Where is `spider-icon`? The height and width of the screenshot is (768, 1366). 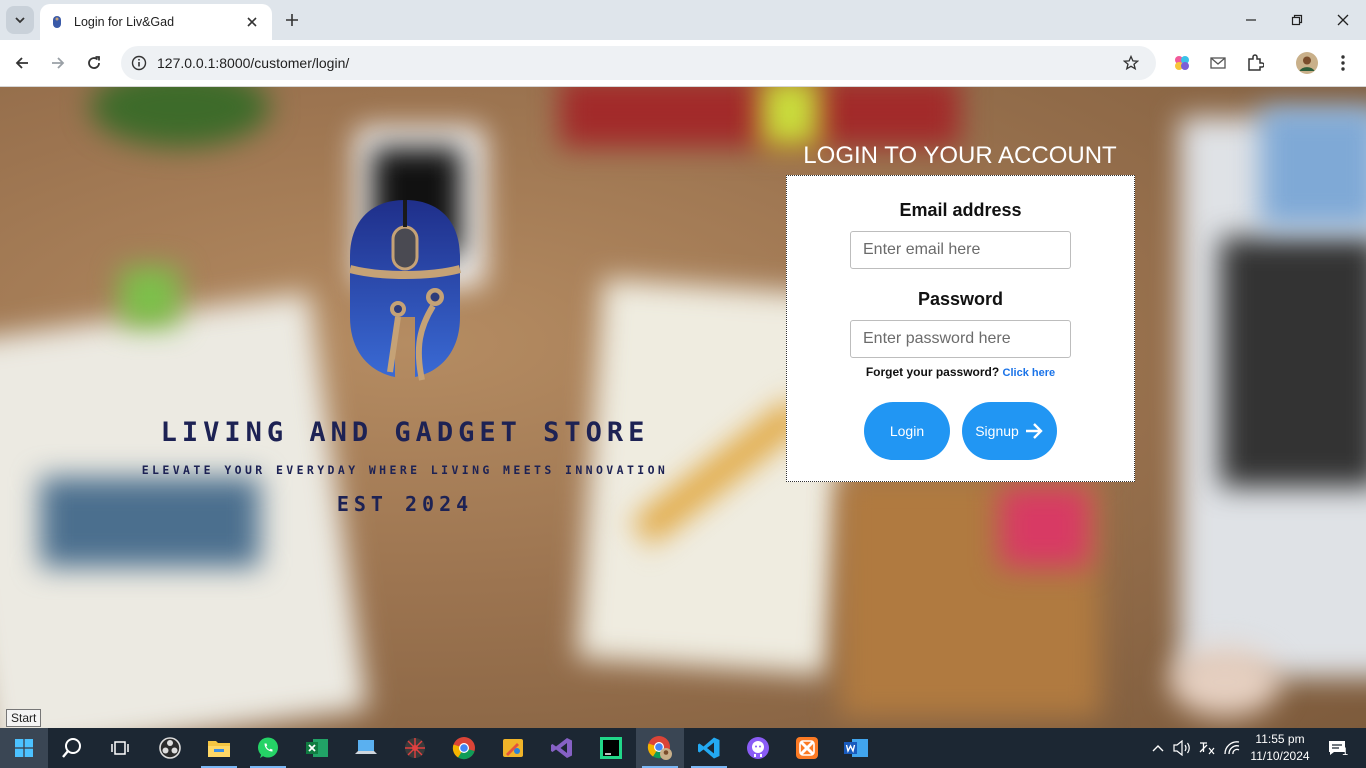 spider-icon is located at coordinates (415, 748).